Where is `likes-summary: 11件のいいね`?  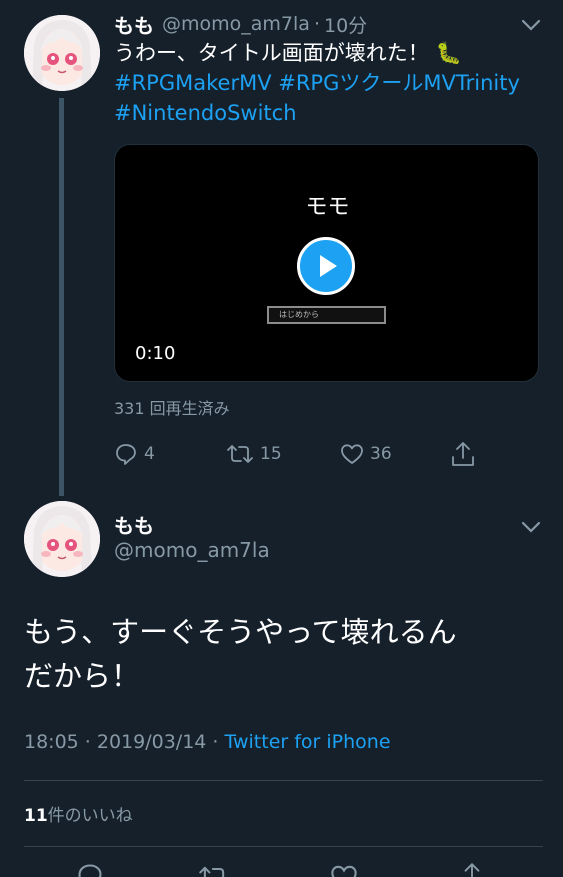 likes-summary: 11件のいいね is located at coordinates (78, 813).